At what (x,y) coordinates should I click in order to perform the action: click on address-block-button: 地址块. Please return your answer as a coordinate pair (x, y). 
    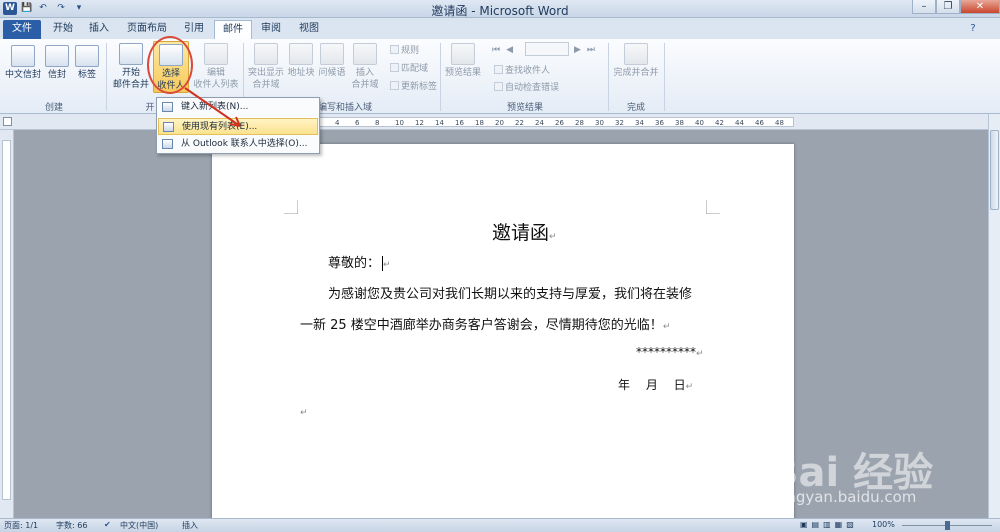
    Looking at the image, I should click on (301, 61).